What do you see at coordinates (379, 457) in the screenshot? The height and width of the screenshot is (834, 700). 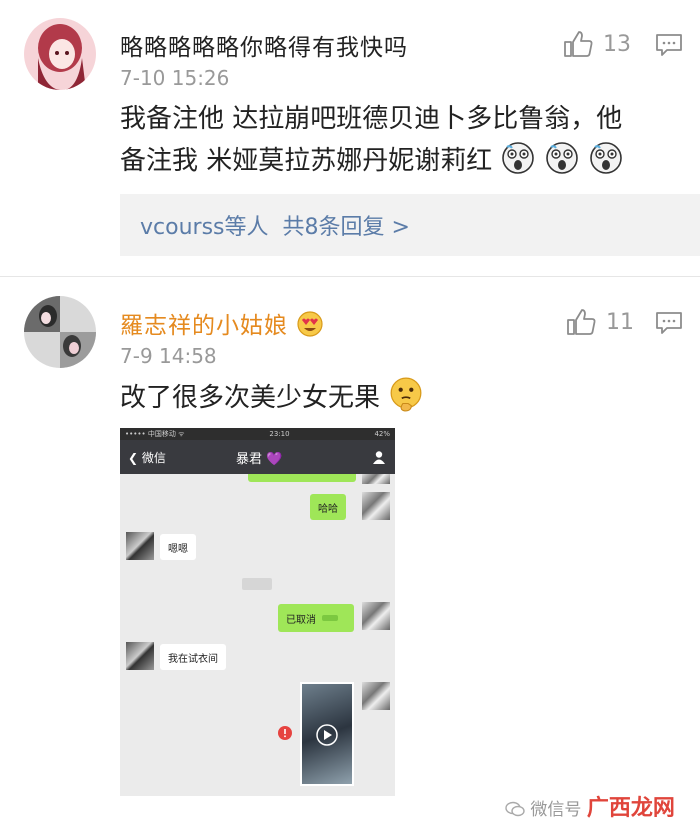 I see `profile-icon` at bounding box center [379, 457].